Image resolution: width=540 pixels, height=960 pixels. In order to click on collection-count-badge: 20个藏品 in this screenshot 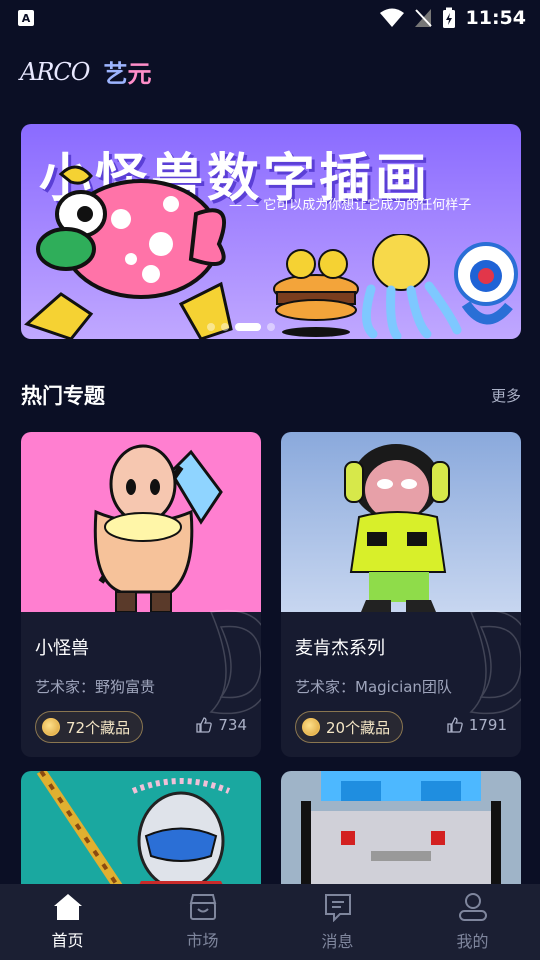, I will do `click(349, 727)`.